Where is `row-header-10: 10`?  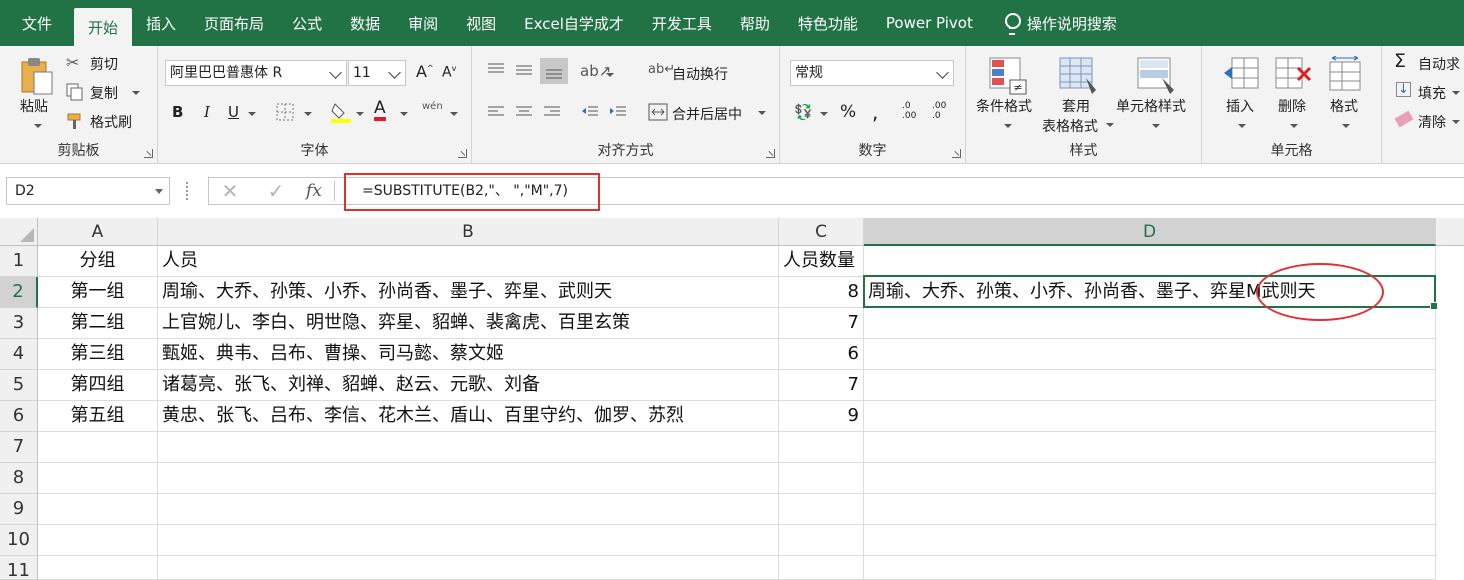 row-header-10: 10 is located at coordinates (19, 540).